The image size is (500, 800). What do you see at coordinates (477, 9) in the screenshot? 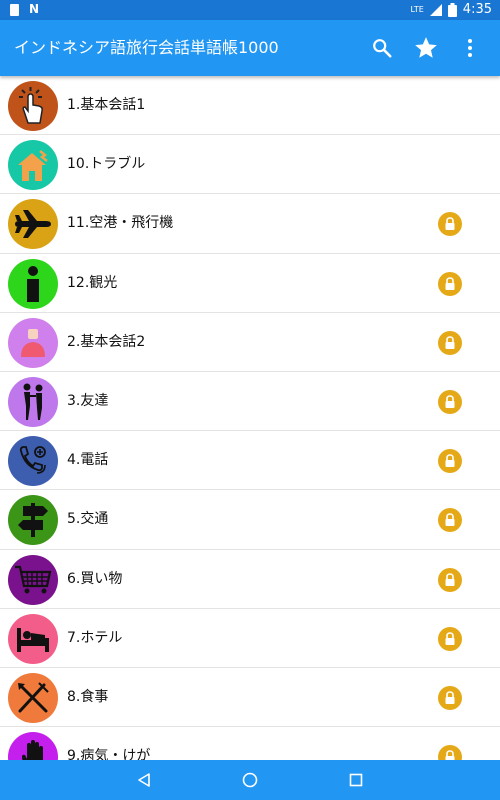
I see `clock: 4:35` at bounding box center [477, 9].